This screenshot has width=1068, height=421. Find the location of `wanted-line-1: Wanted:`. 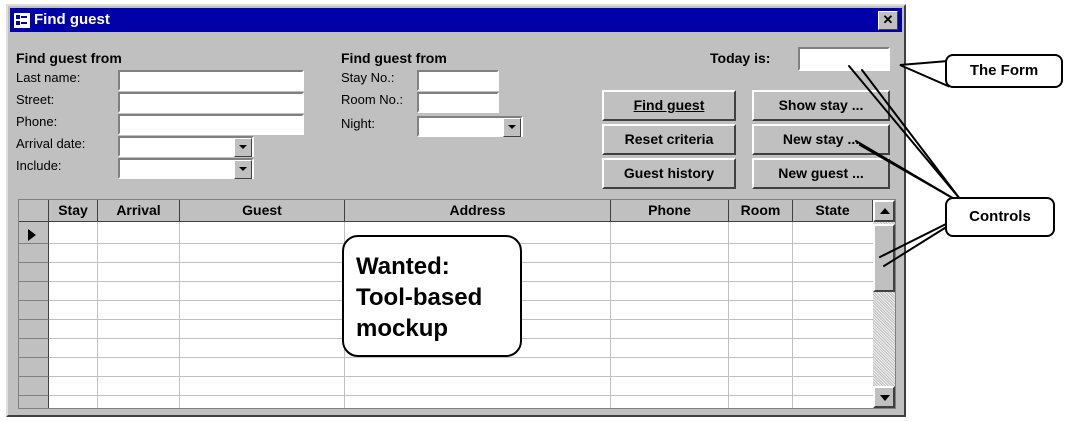

wanted-line-1: Wanted: is located at coordinates (403, 266).